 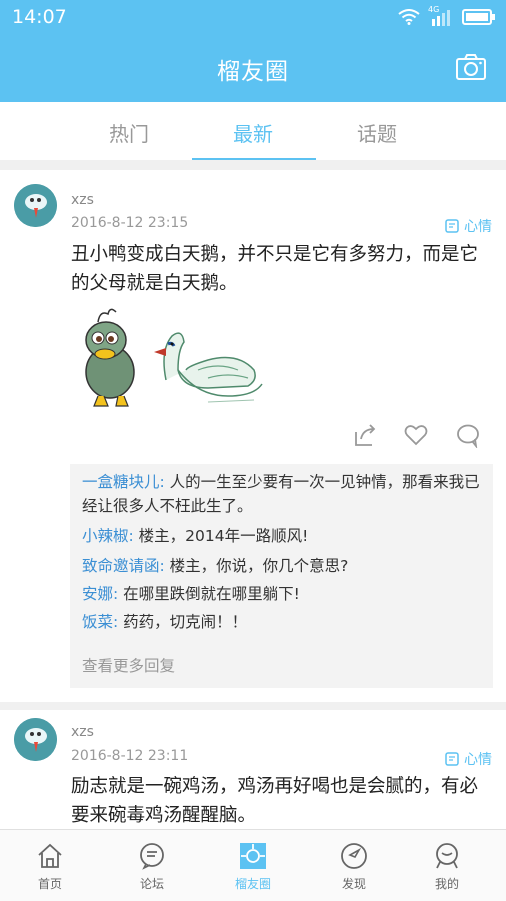 I want to click on home-icon, so click(x=50, y=855).